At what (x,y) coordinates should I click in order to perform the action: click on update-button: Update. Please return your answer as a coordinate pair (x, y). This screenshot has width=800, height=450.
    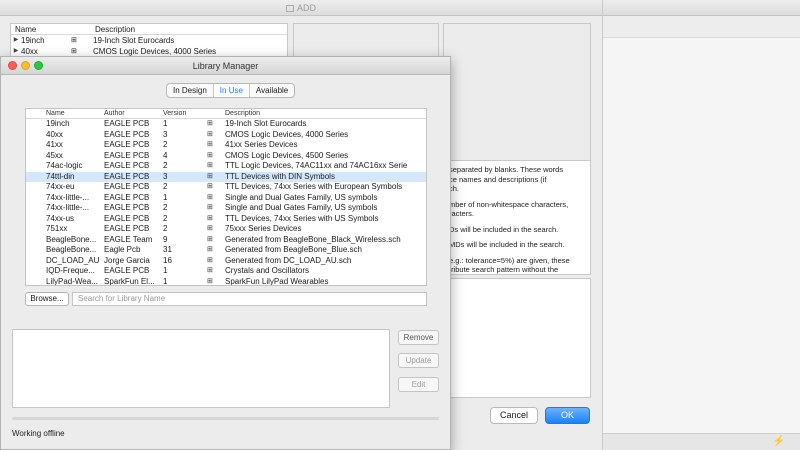
    Looking at the image, I should click on (418, 360).